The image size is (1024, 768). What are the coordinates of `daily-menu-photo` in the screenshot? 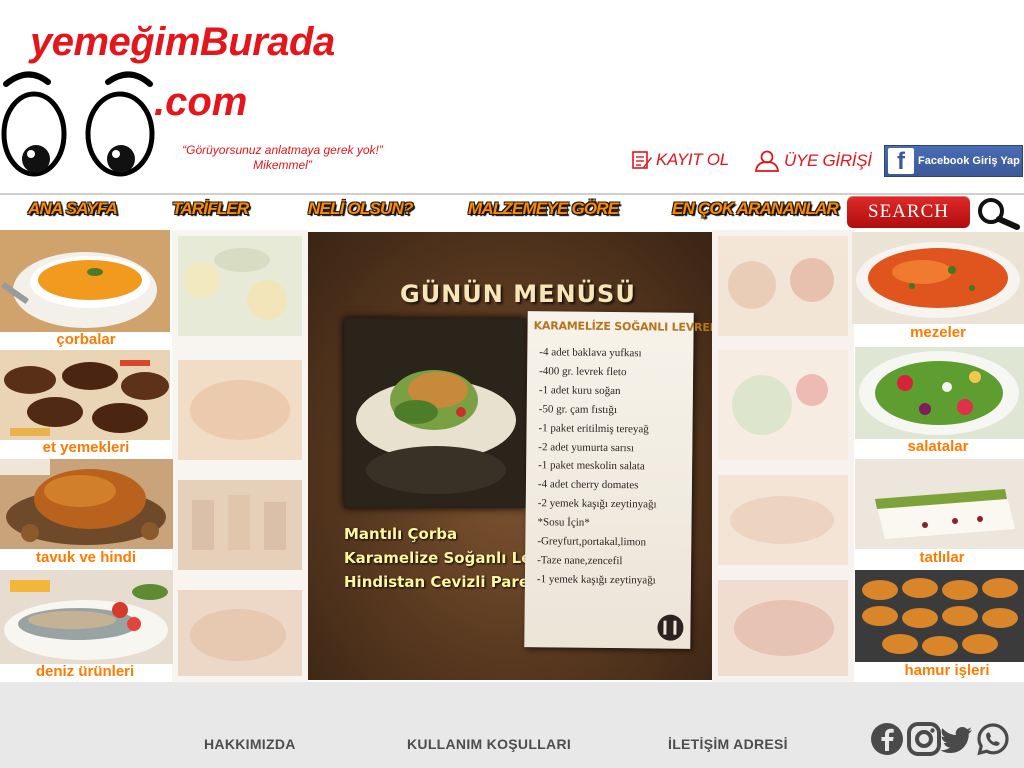 It's located at (435, 413).